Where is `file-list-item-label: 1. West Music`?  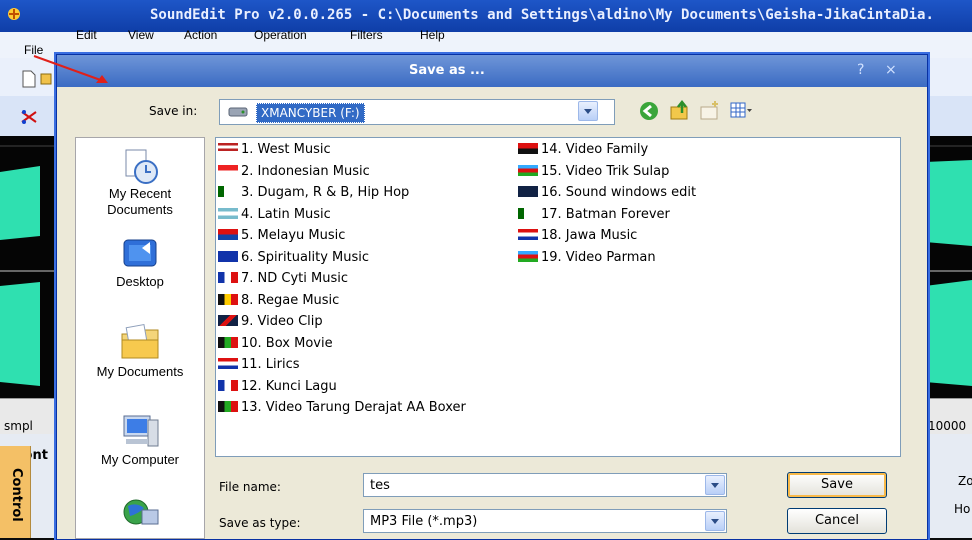
file-list-item-label: 1. West Music is located at coordinates (286, 149).